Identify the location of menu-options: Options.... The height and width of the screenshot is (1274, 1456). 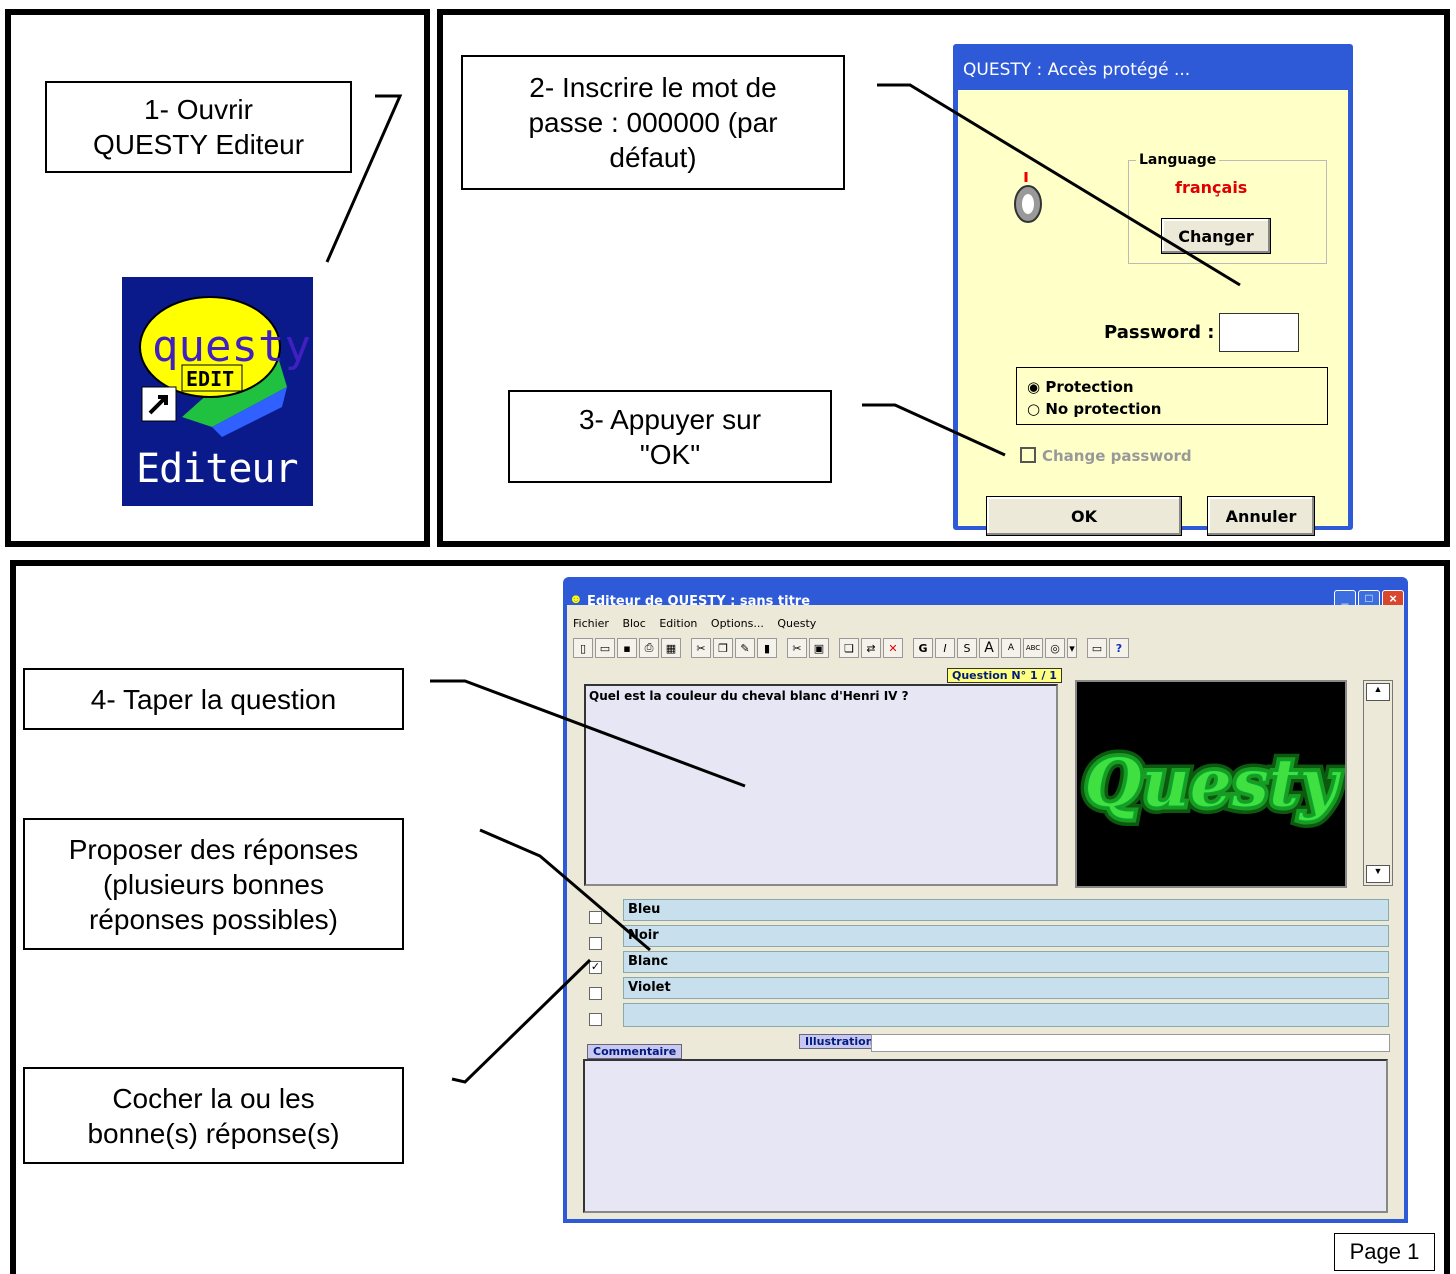
(737, 623).